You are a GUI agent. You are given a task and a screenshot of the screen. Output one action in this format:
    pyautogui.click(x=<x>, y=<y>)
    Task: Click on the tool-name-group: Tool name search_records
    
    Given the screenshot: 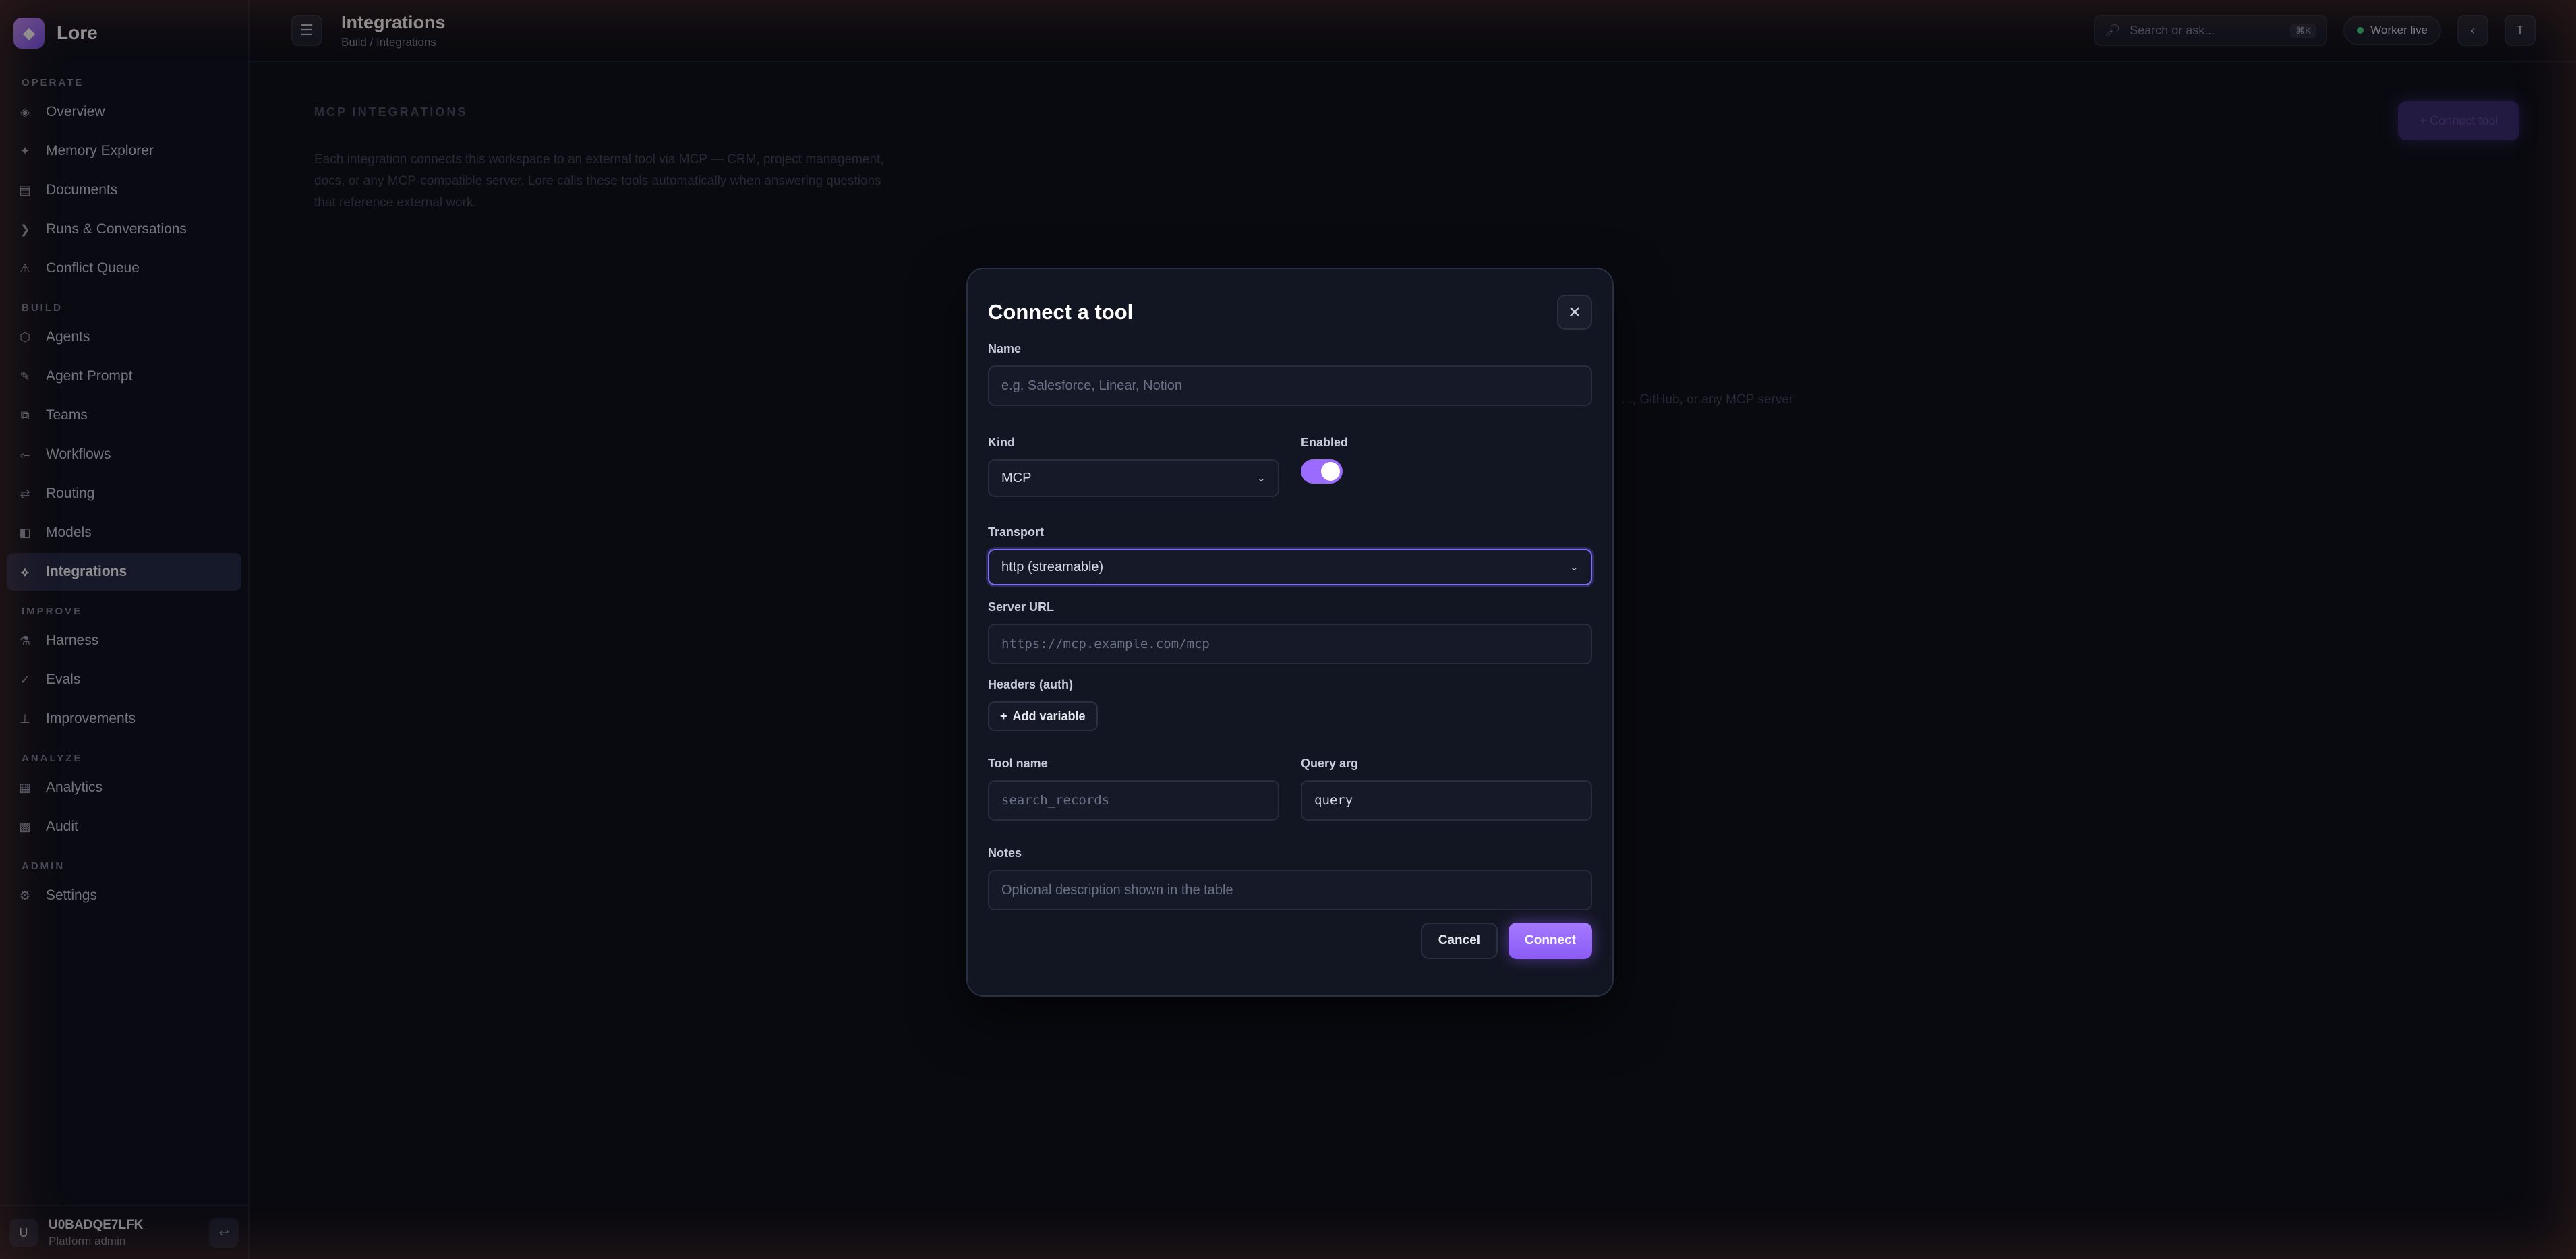 What is the action you would take?
    pyautogui.click(x=1133, y=789)
    